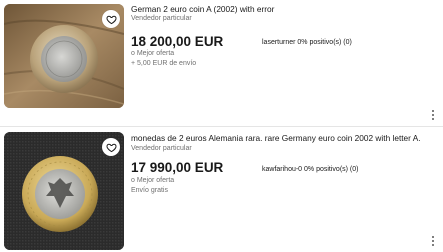 This screenshot has height=252, width=443. I want to click on item-price: 18 200,00 EUR, so click(177, 41).